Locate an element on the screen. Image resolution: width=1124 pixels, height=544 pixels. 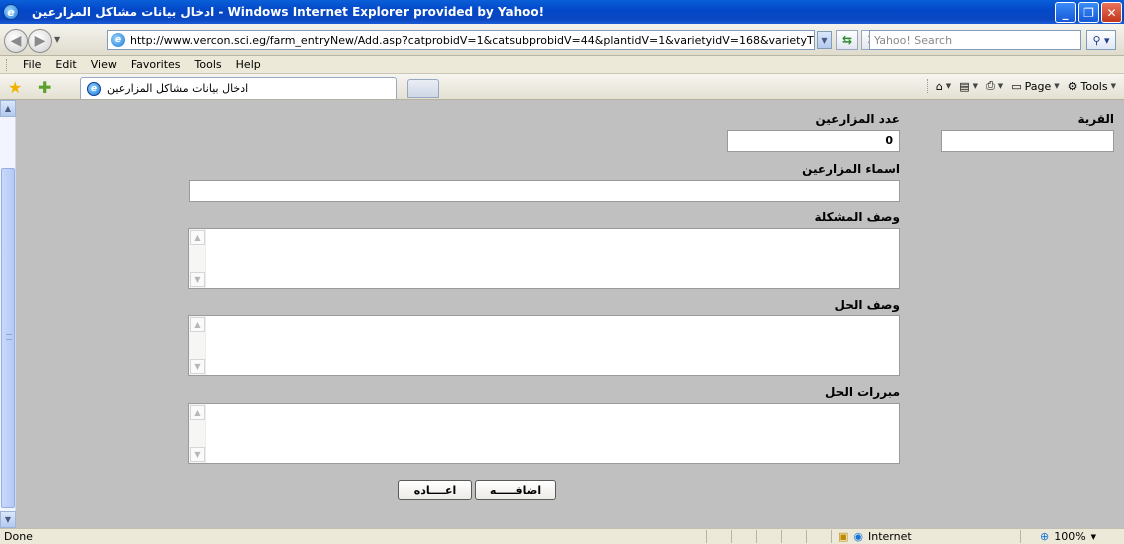
scroll-down-button: ▼ is located at coordinates (8, 519).